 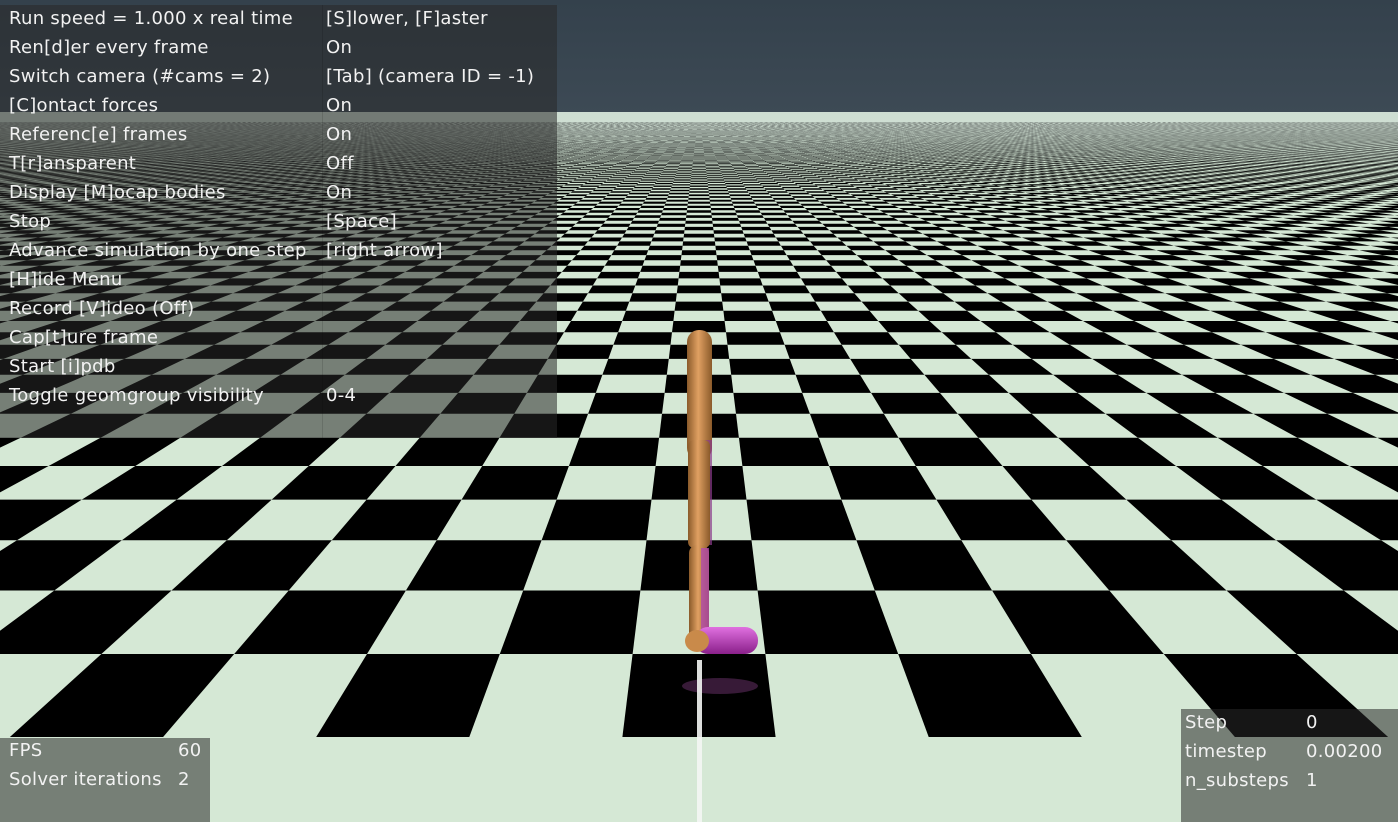 What do you see at coordinates (72, 163) in the screenshot?
I see `row-label: T[r]ansparent` at bounding box center [72, 163].